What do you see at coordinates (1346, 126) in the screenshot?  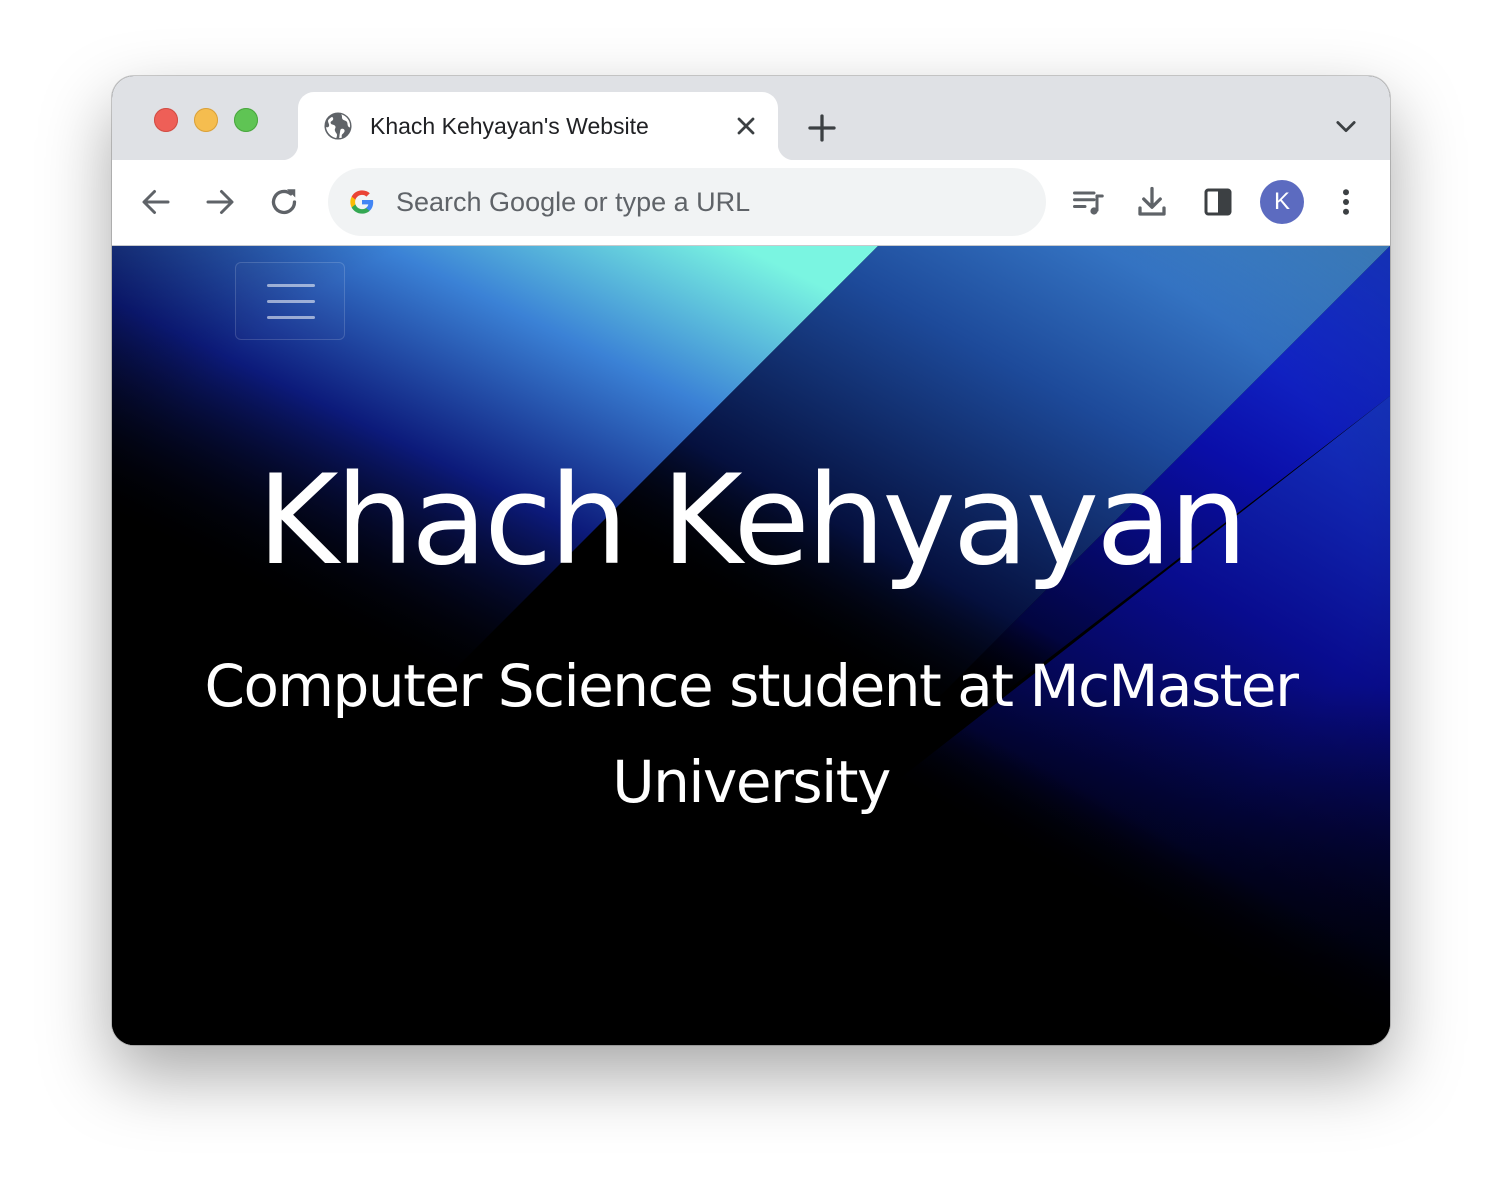 I see `chevron-down-icon` at bounding box center [1346, 126].